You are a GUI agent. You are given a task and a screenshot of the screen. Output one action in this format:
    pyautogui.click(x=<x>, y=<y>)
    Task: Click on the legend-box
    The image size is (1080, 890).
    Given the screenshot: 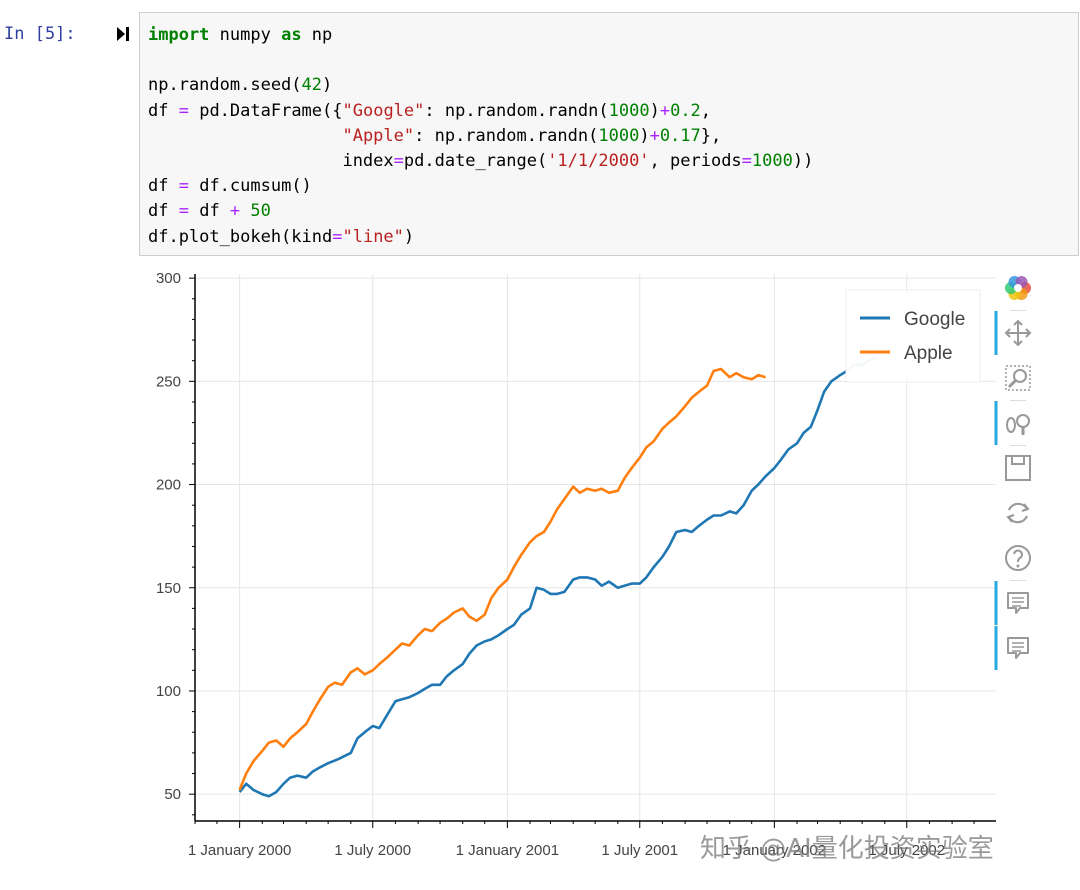 What is the action you would take?
    pyautogui.click(x=913, y=336)
    